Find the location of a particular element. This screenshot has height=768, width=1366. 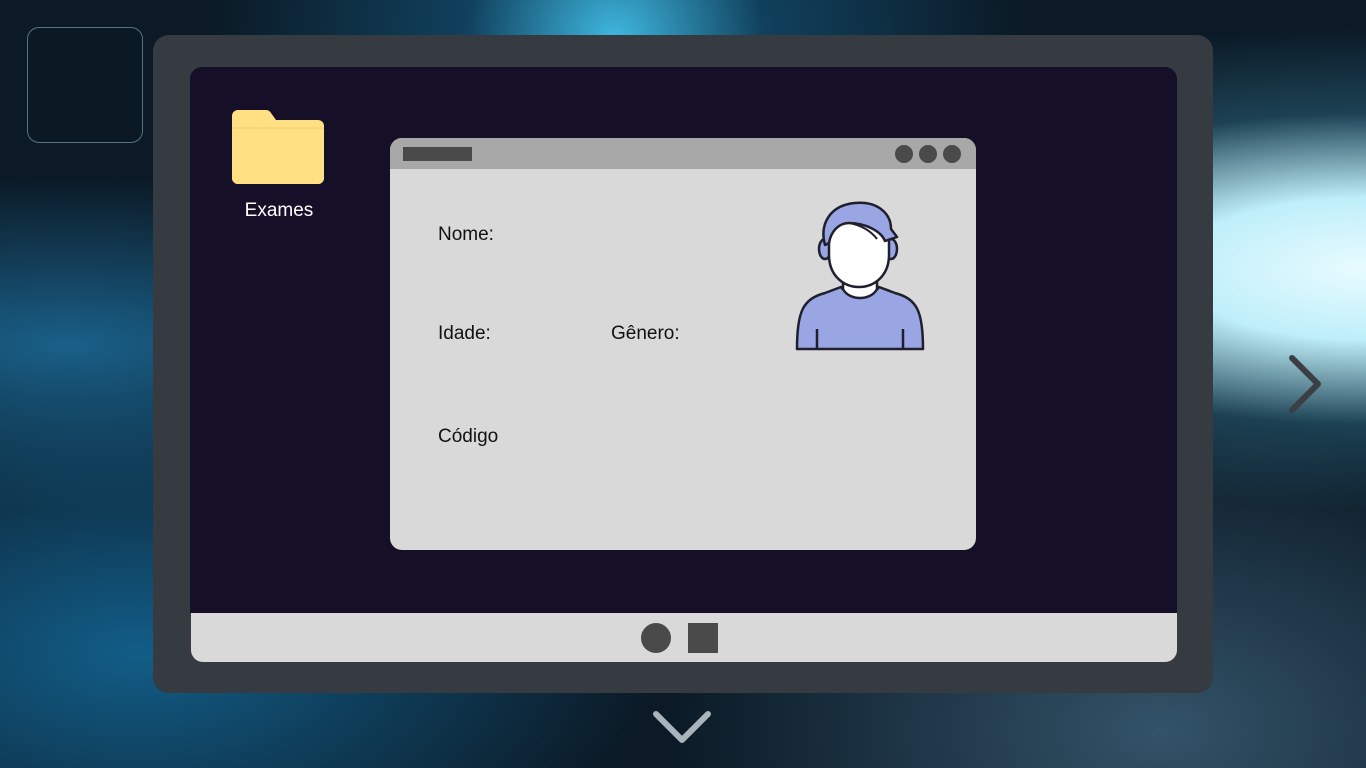

window-close-button is located at coordinates (952, 154).